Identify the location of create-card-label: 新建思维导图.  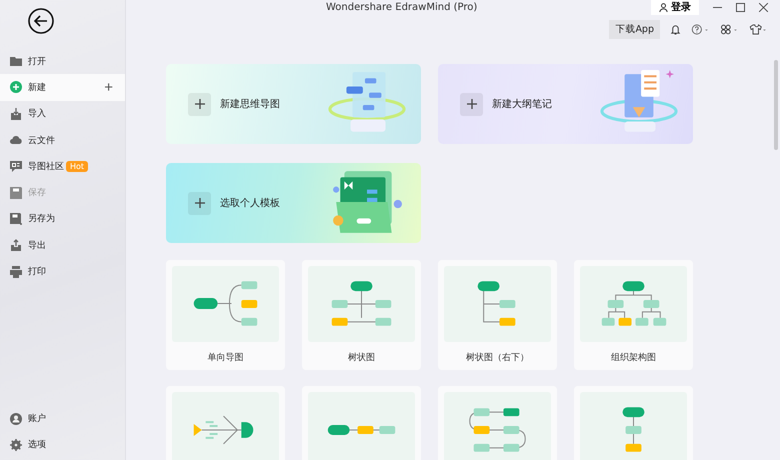
(250, 104).